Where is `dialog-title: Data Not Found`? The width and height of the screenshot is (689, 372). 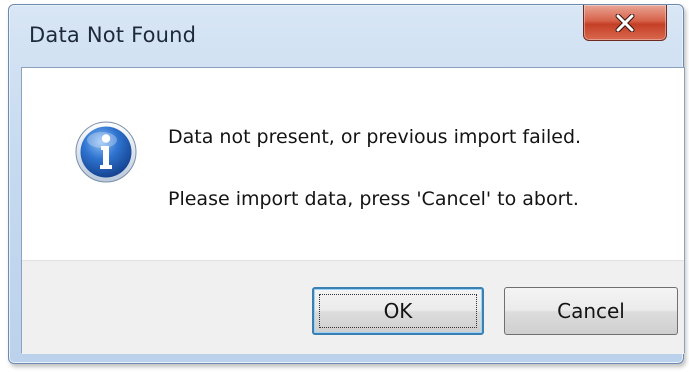 dialog-title: Data Not Found is located at coordinates (113, 35).